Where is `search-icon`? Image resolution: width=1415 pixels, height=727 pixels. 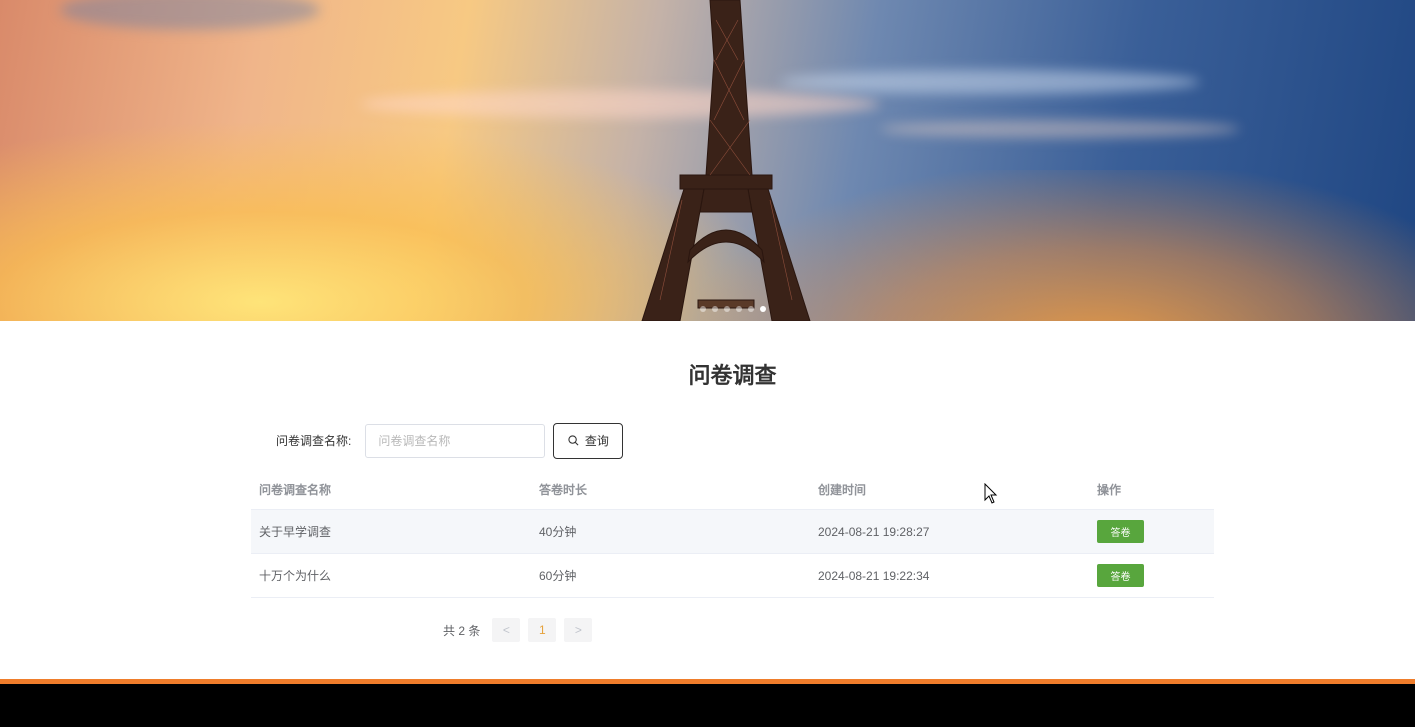
search-icon is located at coordinates (573, 440).